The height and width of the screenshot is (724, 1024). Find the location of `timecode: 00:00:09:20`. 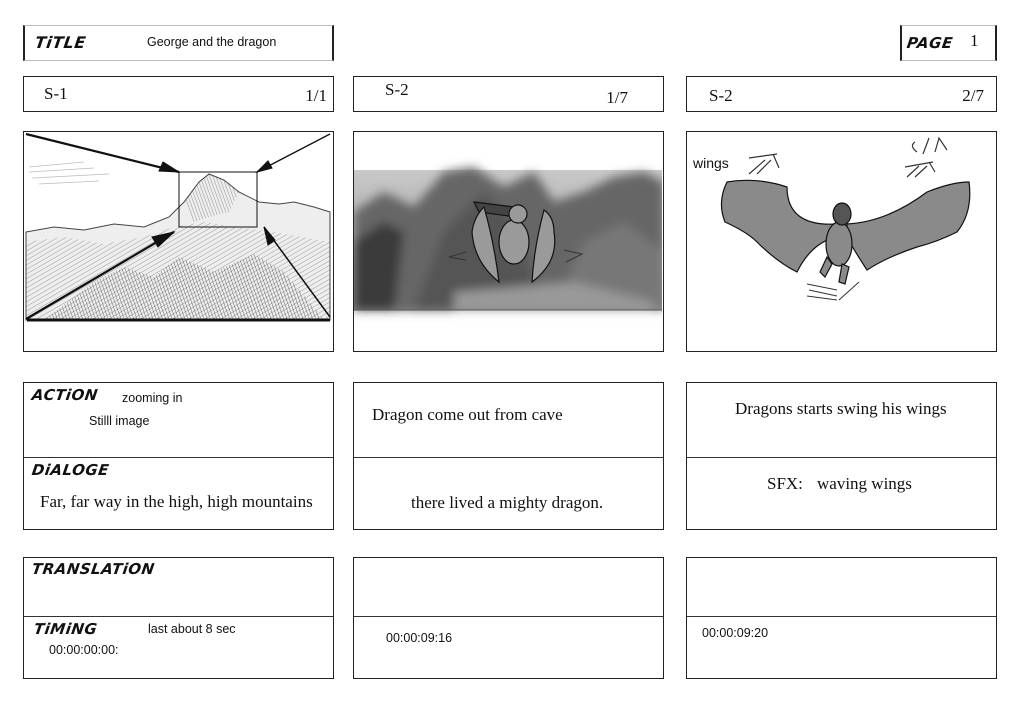

timecode: 00:00:09:20 is located at coordinates (735, 633).